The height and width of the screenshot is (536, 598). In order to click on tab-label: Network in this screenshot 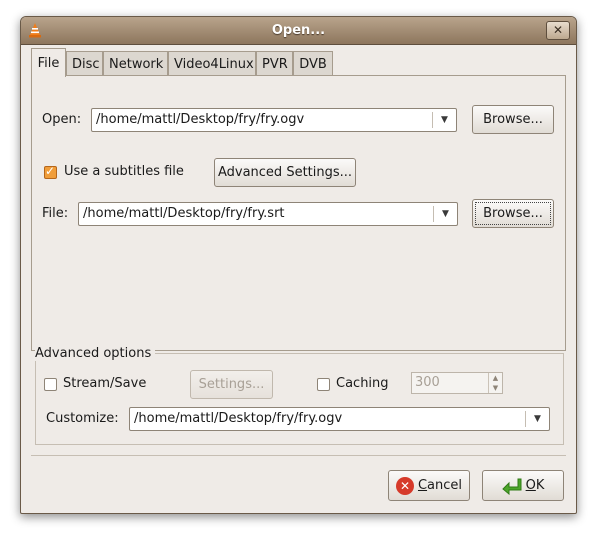, I will do `click(136, 64)`.